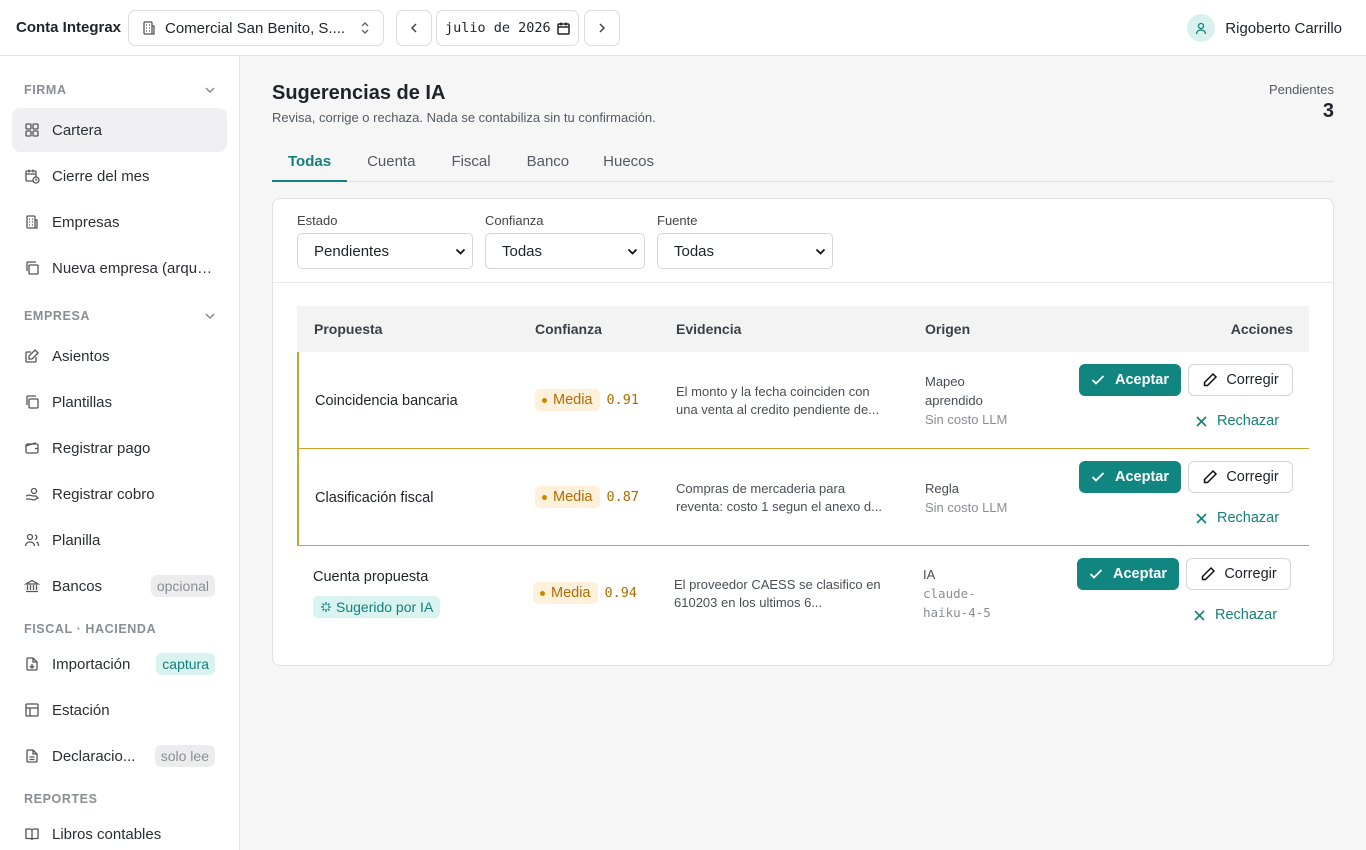  Describe the element at coordinates (677, 220) in the screenshot. I see `filter-label: Fuente` at that location.